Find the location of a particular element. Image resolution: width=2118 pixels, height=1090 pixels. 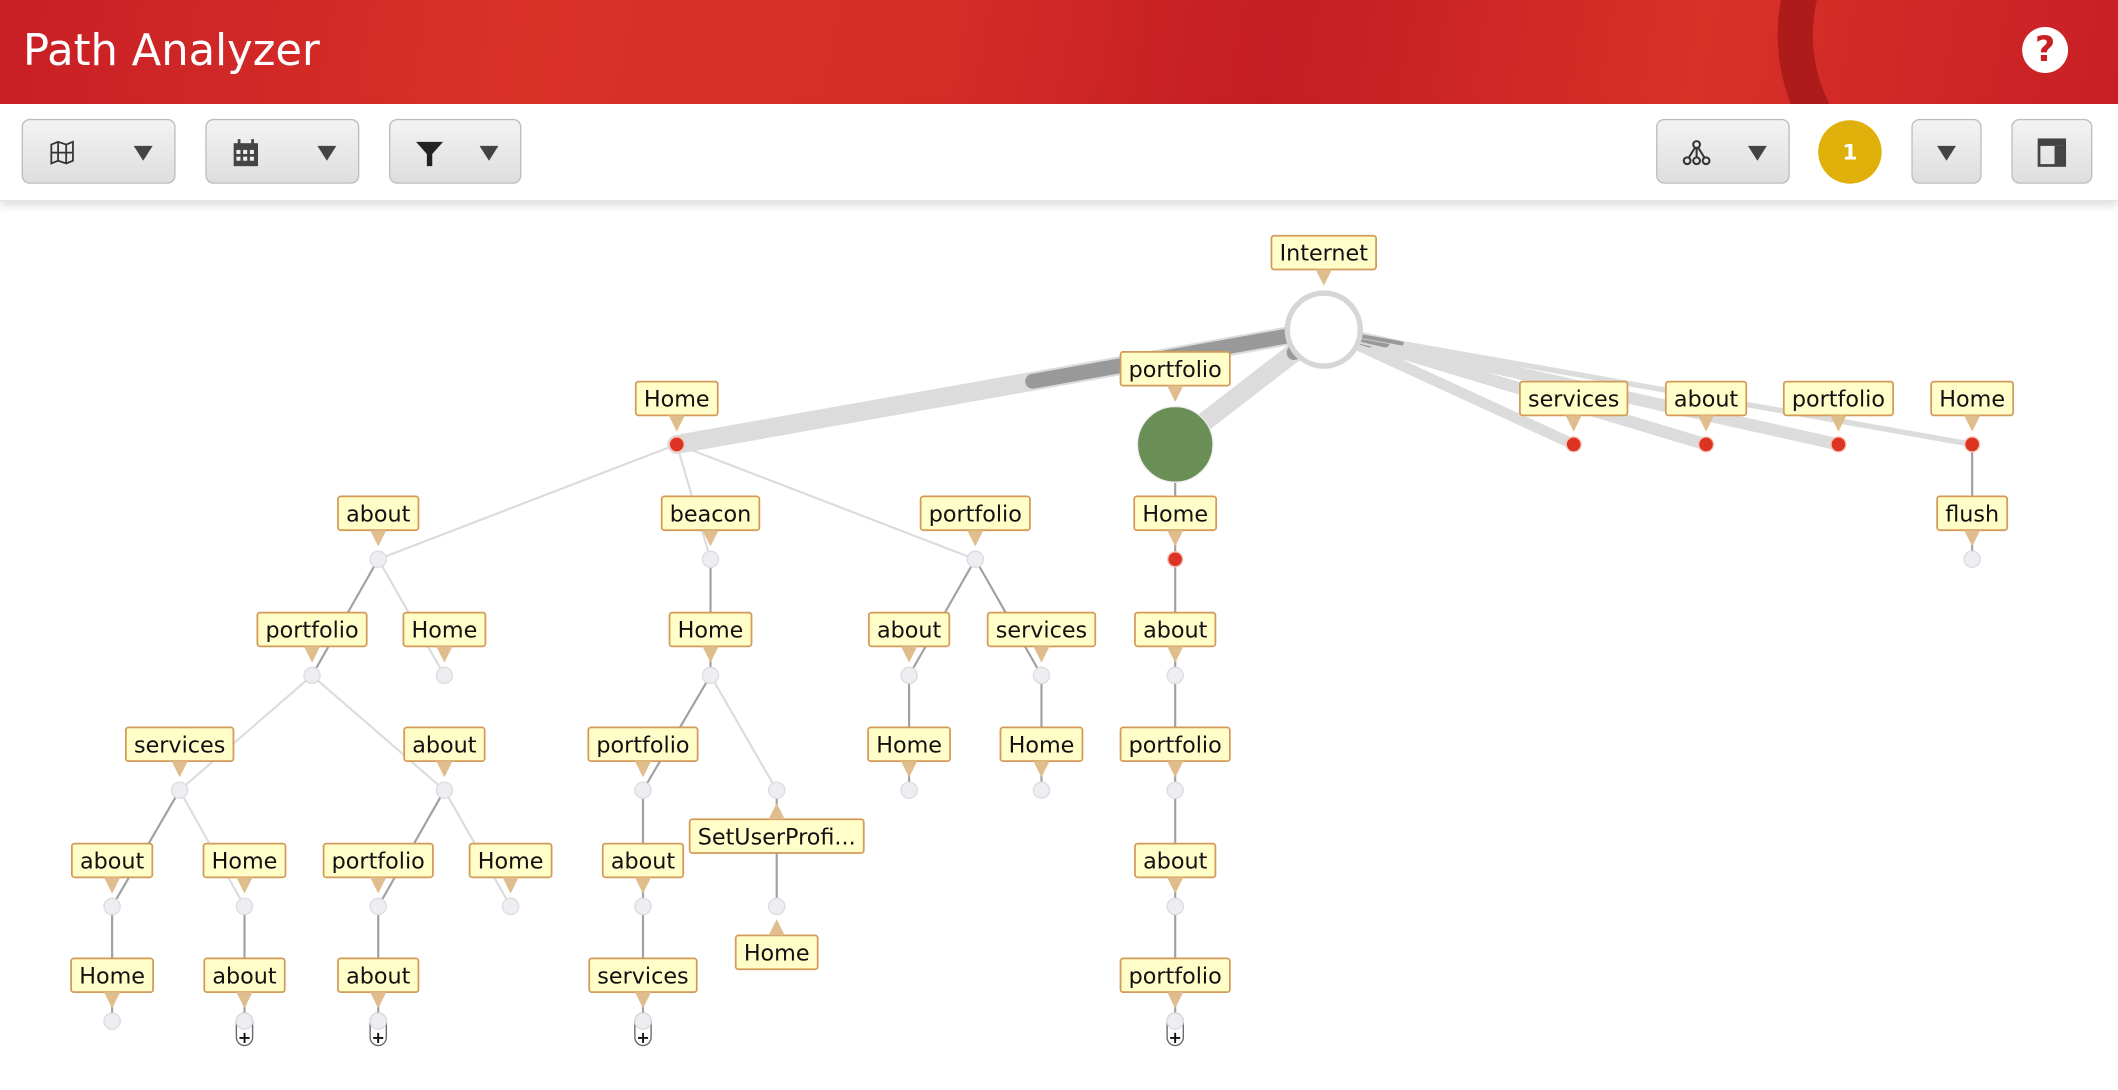

node-label: flush is located at coordinates (1972, 521).